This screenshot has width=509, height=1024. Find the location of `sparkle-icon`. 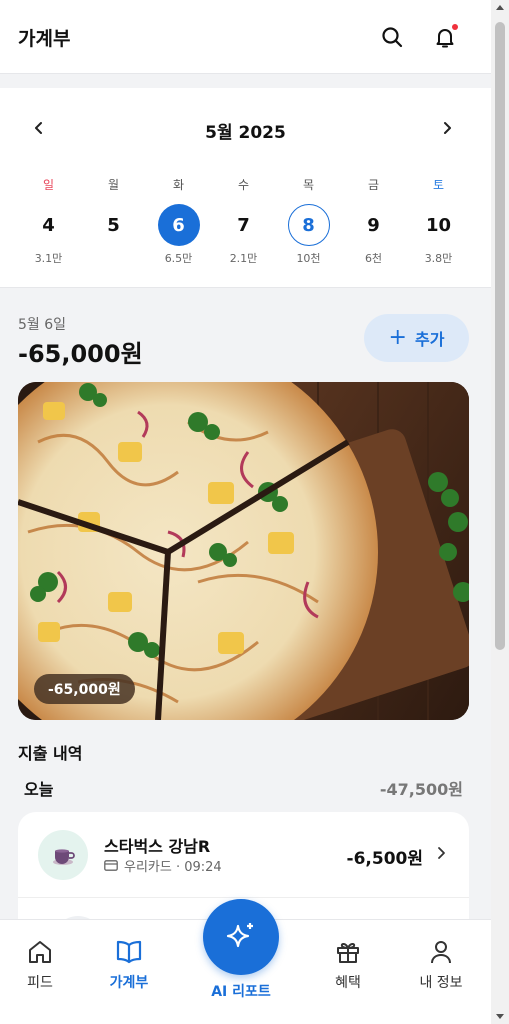

sparkle-icon is located at coordinates (239, 935).